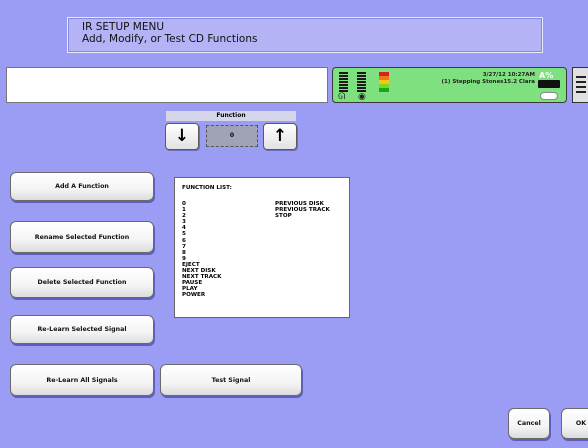 Image resolution: width=588 pixels, height=448 pixels. I want to click on level-meter-right-icon, so click(361, 83).